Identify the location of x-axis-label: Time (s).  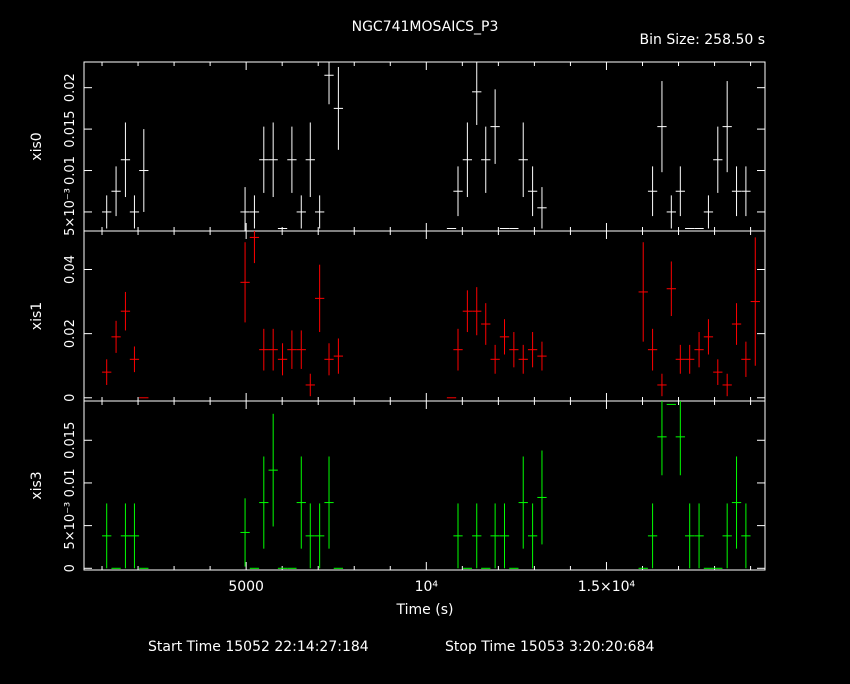
(425, 610).